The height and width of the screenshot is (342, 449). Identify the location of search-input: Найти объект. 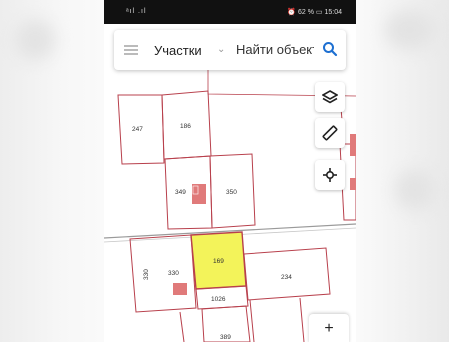
(275, 49).